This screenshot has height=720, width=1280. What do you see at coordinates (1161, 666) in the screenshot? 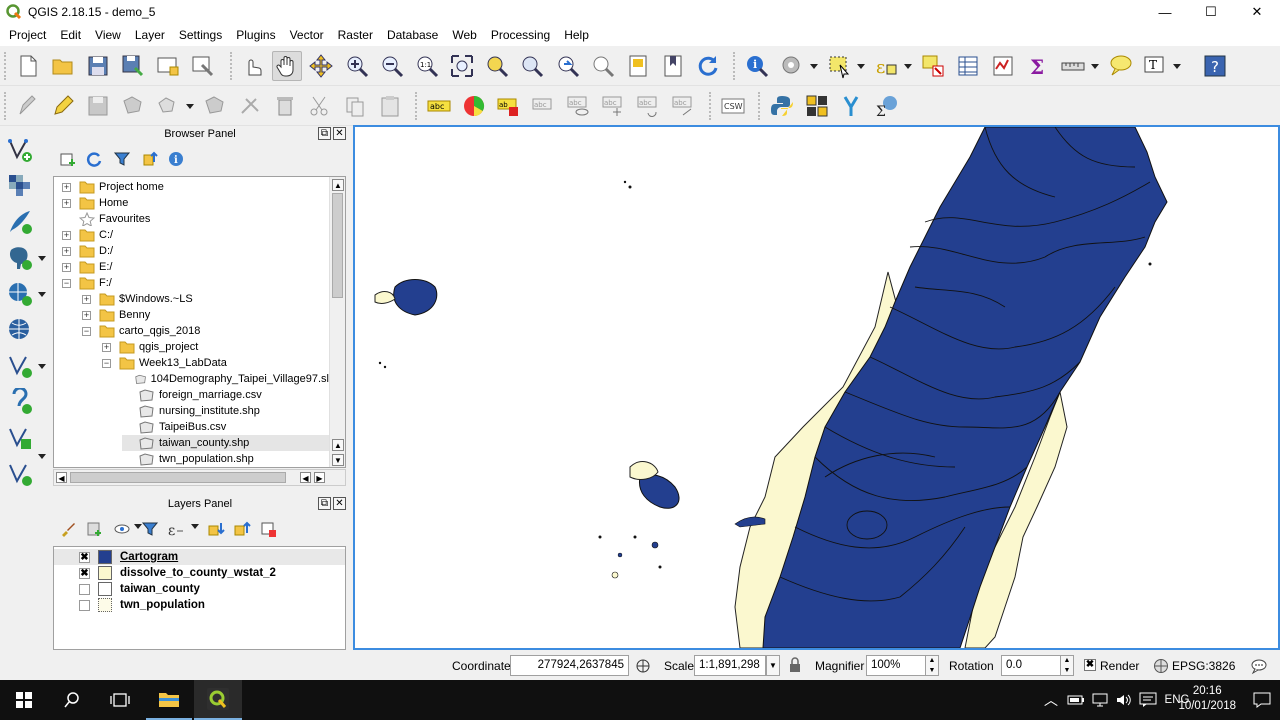
I see `crs-globe-icon` at bounding box center [1161, 666].